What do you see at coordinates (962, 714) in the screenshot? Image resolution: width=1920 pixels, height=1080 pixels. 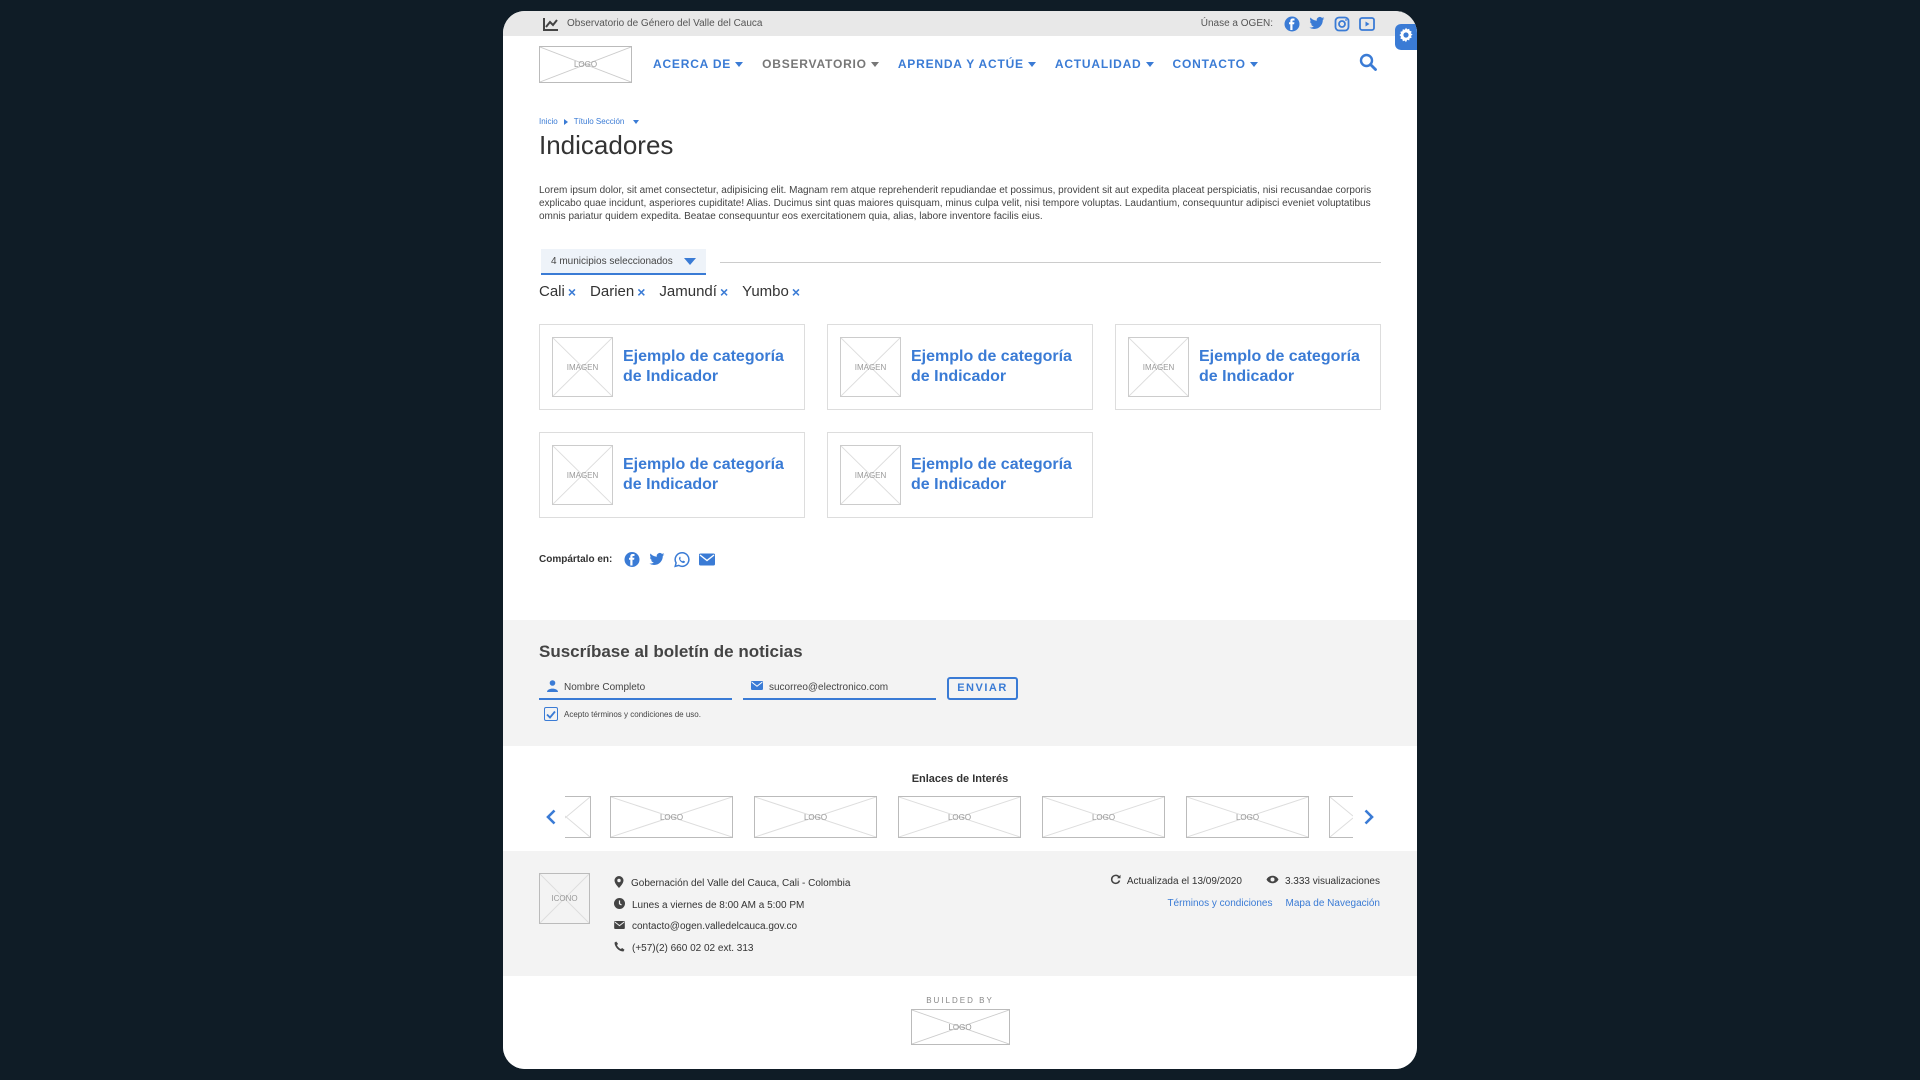 I see `terms-row: Acepto términos y condiciones de uso.` at bounding box center [962, 714].